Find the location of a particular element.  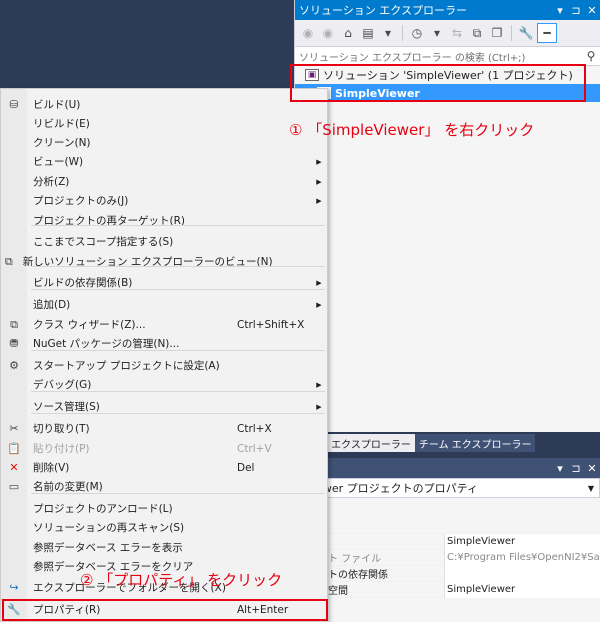

back-icon: ◉ is located at coordinates (308, 33).